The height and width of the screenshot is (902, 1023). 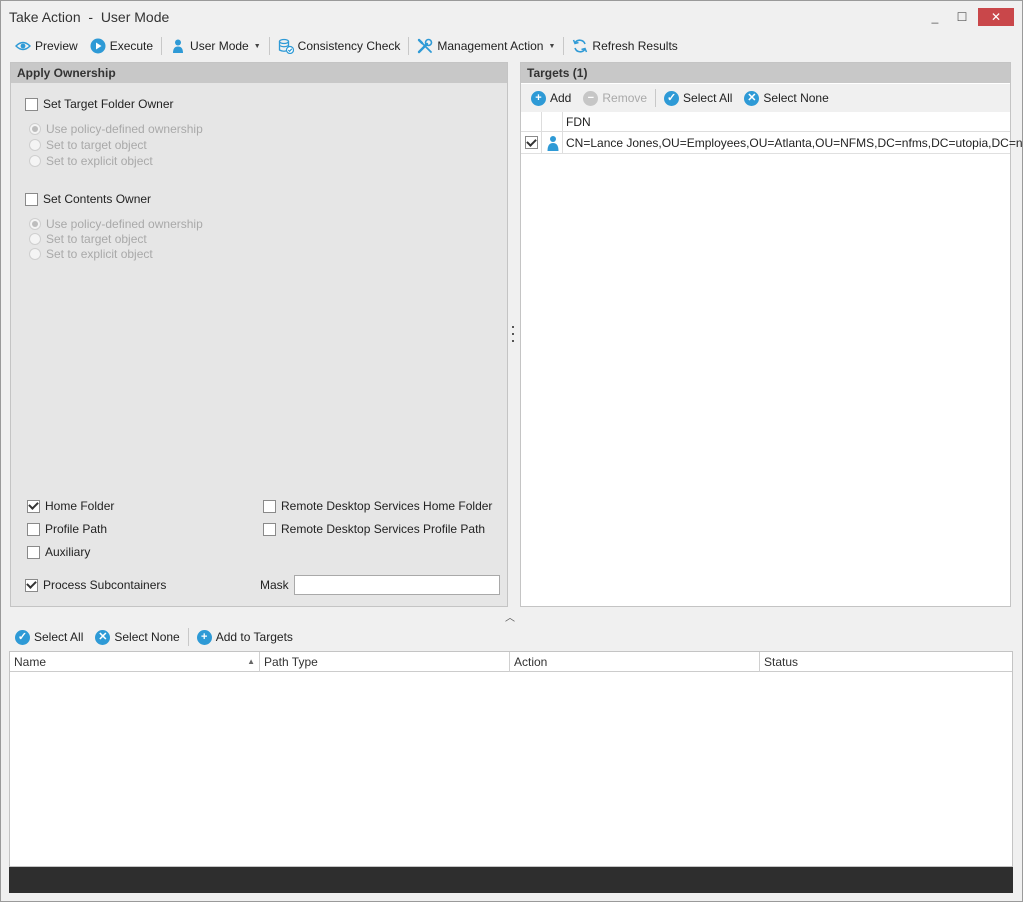 What do you see at coordinates (383, 529) in the screenshot?
I see `rds-profile-path-label: Remote Desktop Services Profile Path` at bounding box center [383, 529].